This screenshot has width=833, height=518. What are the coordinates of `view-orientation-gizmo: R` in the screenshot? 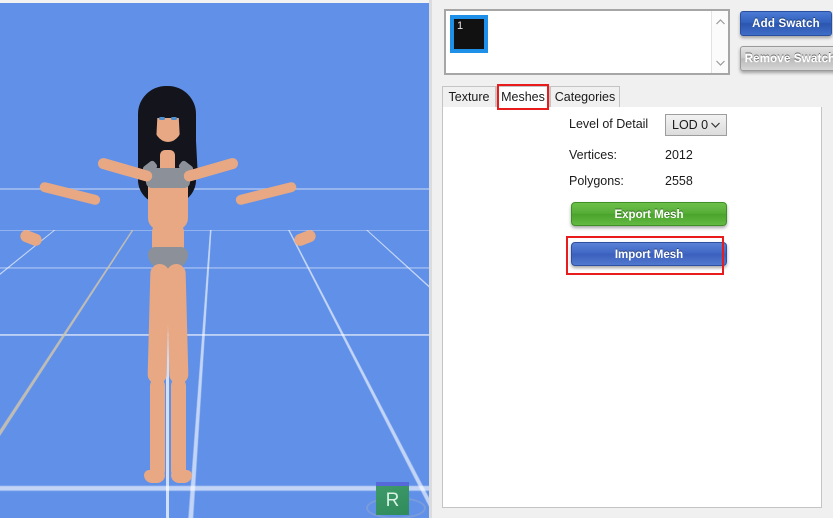 It's located at (392, 498).